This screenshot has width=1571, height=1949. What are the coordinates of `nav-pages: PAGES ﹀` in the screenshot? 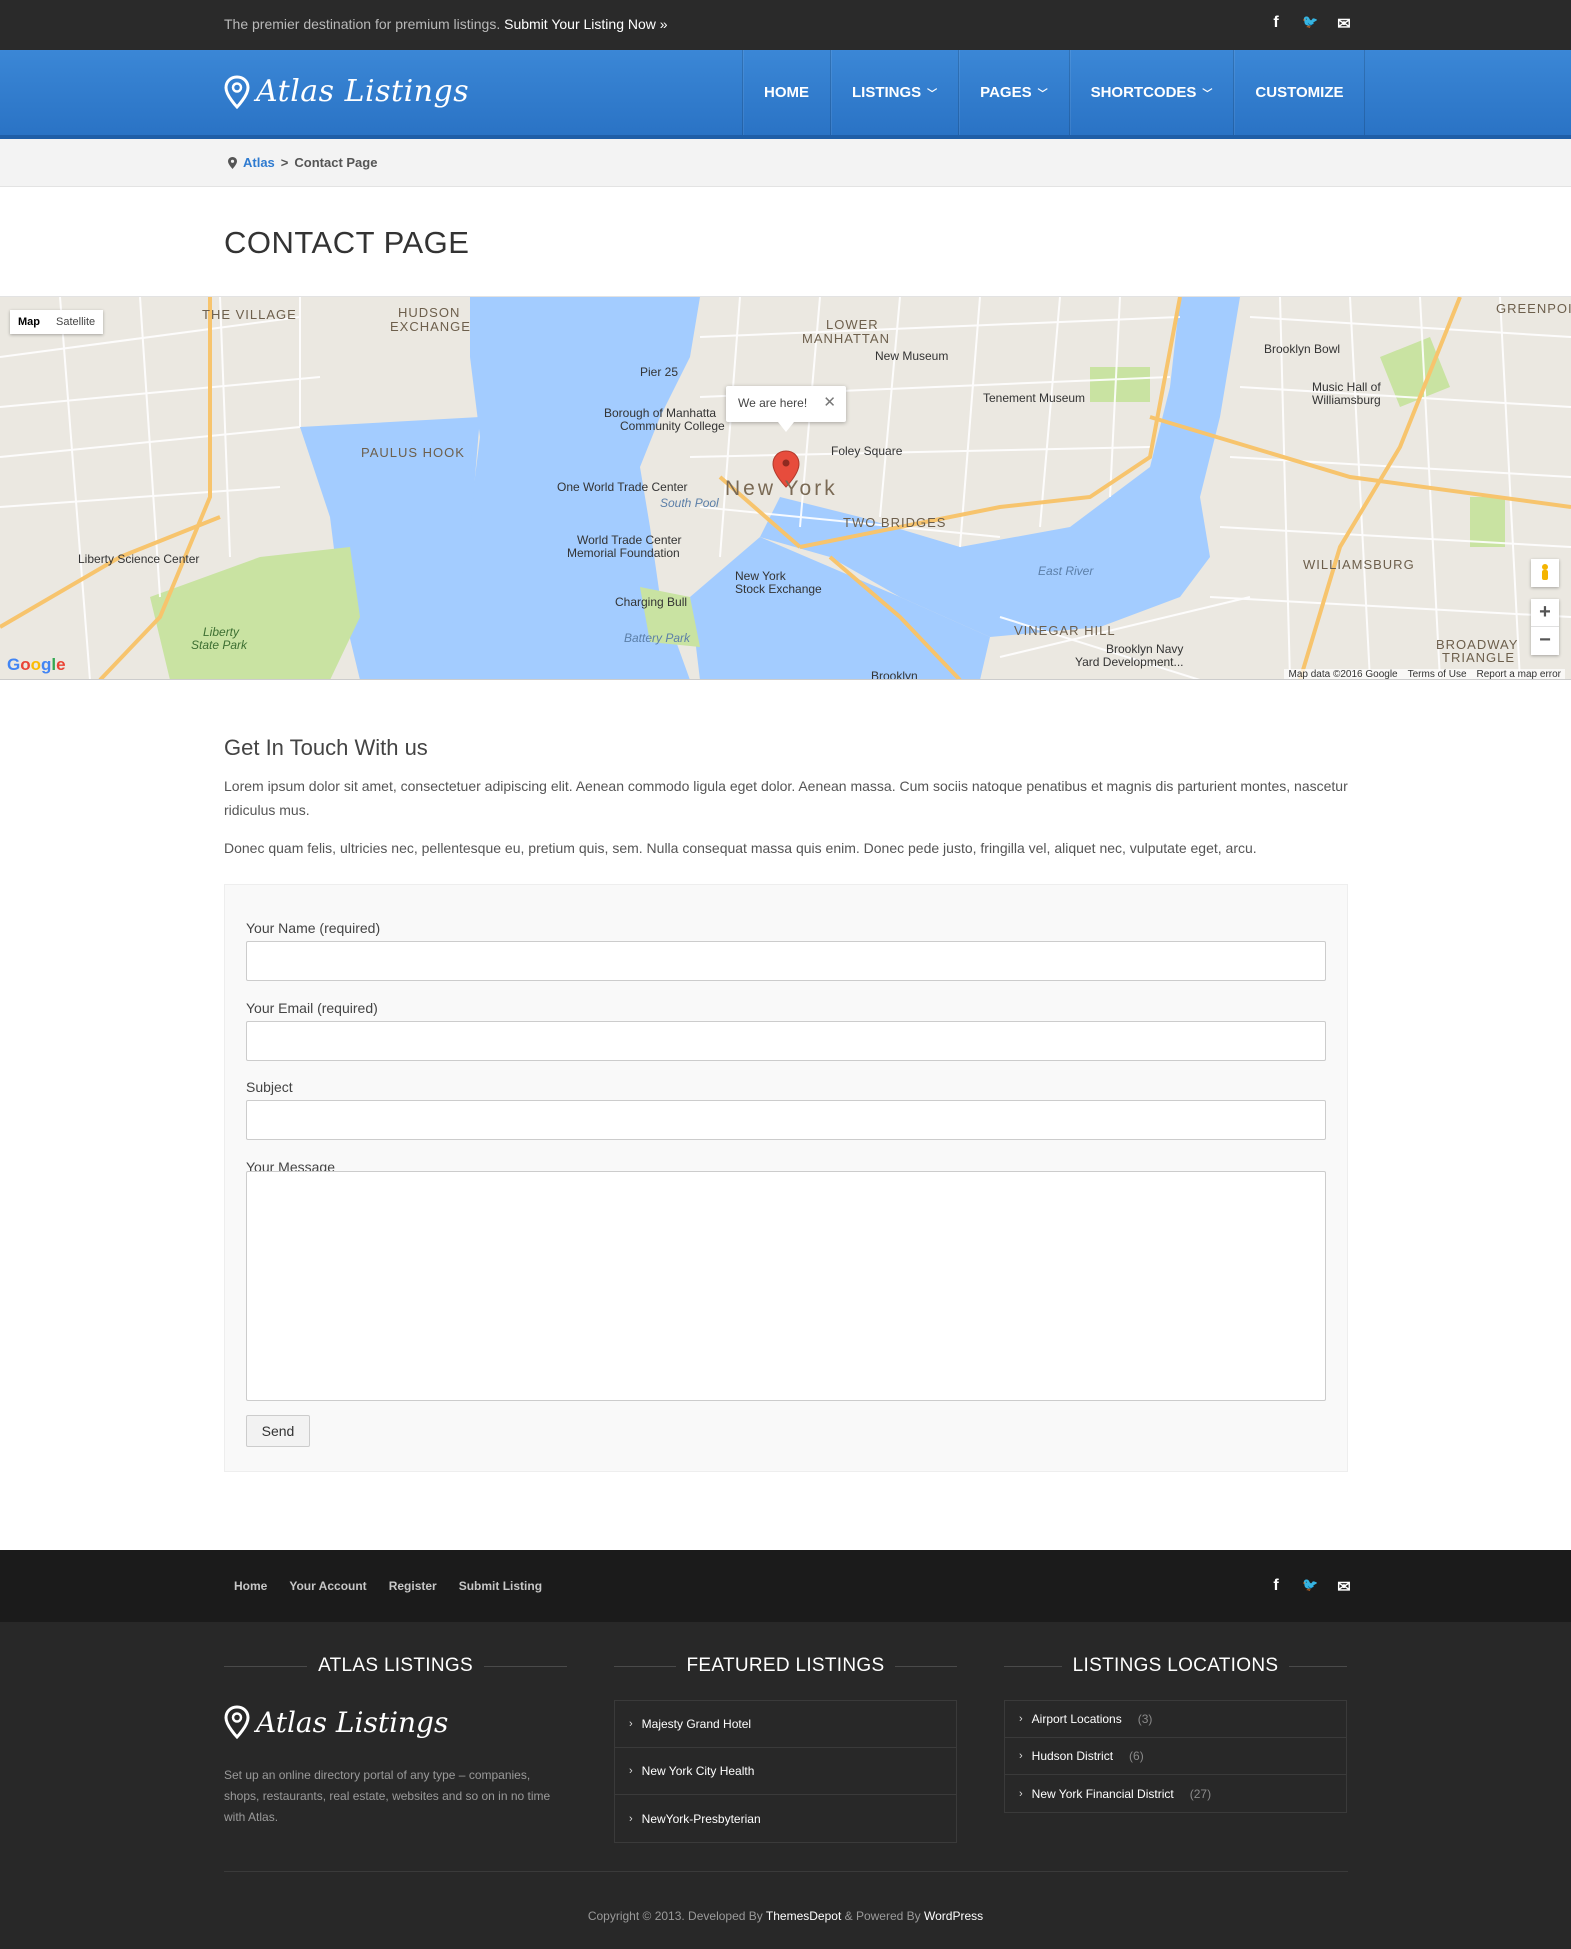 It's located at (1013, 92).